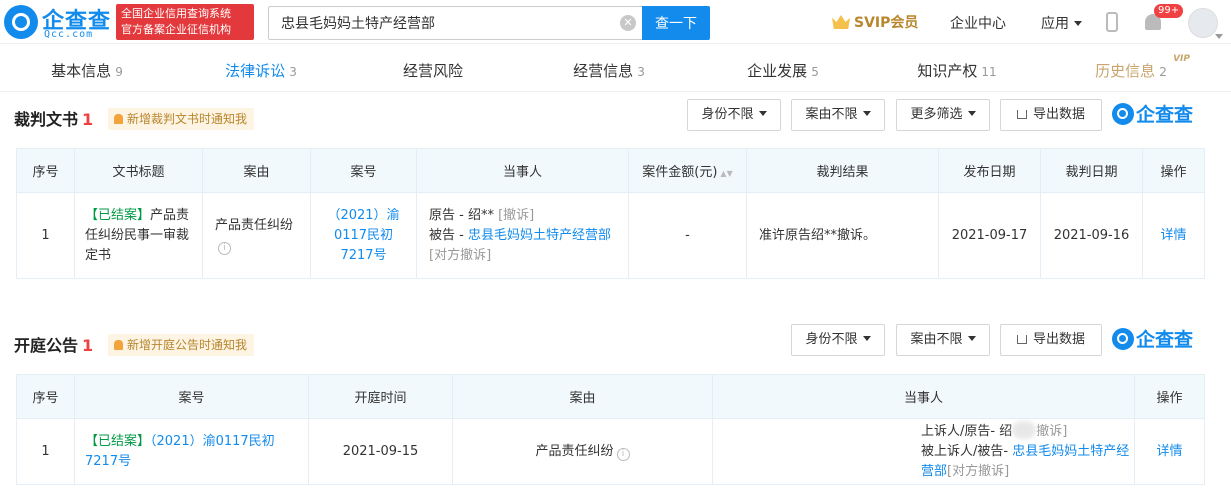 The width and height of the screenshot is (1231, 502). Describe the element at coordinates (187, 345) in the screenshot. I see `notify-label: 新增开庭公告时通知我` at that location.